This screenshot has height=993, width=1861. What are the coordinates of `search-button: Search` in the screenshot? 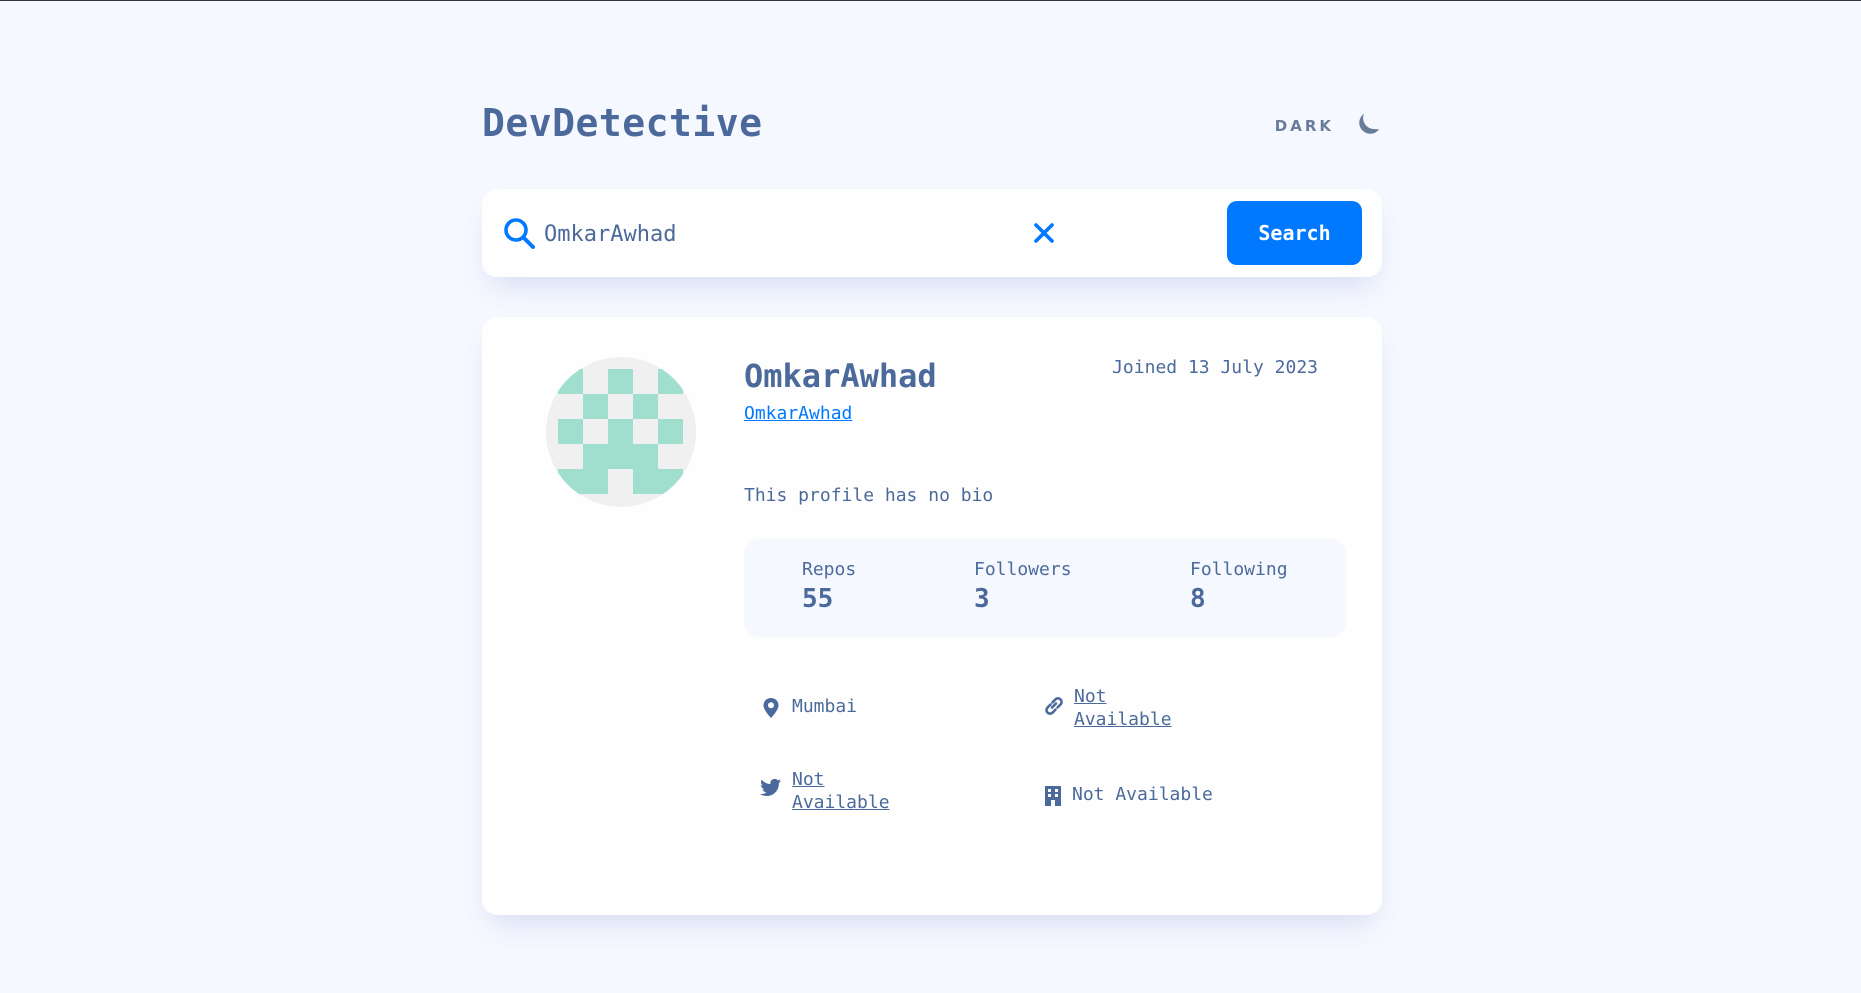 It's located at (1294, 233).